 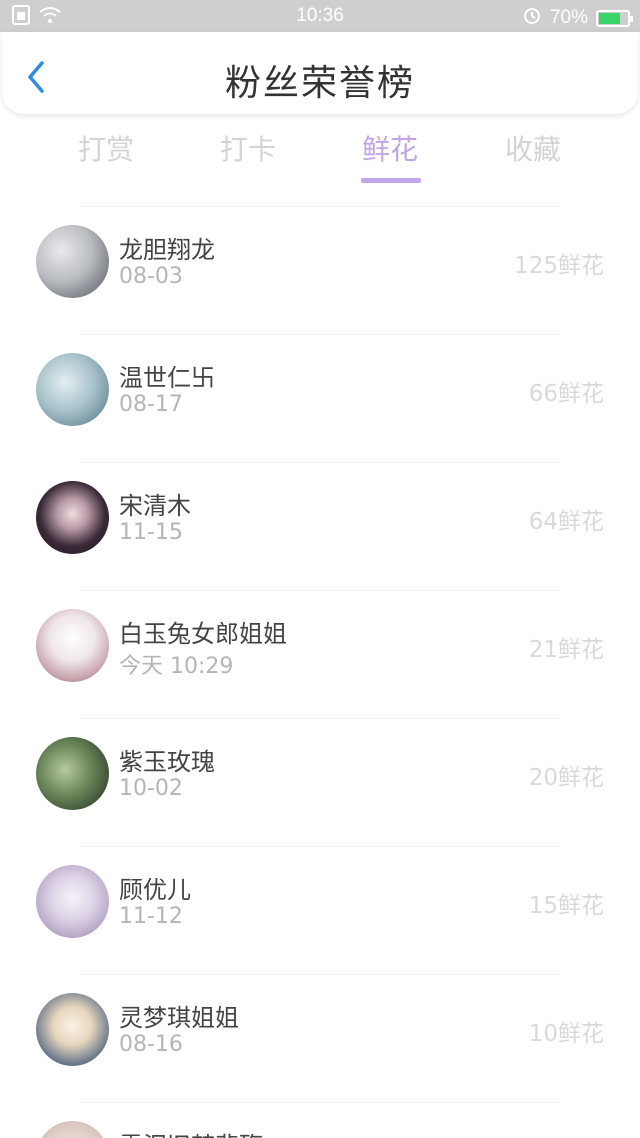 I want to click on flower-count: 10鲜花, so click(x=566, y=1034).